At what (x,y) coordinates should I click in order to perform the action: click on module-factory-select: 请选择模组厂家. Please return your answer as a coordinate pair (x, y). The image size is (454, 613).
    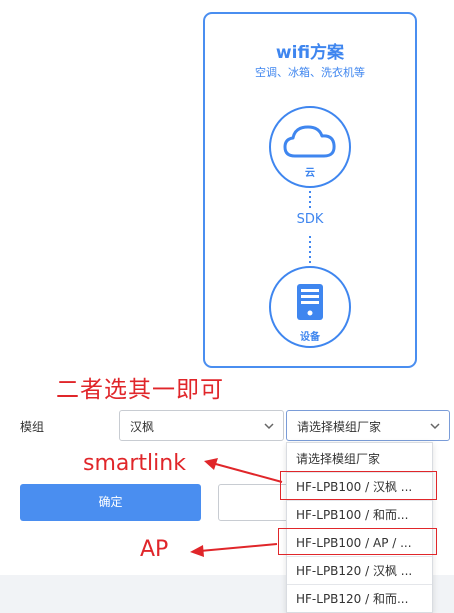
    Looking at the image, I should click on (368, 425).